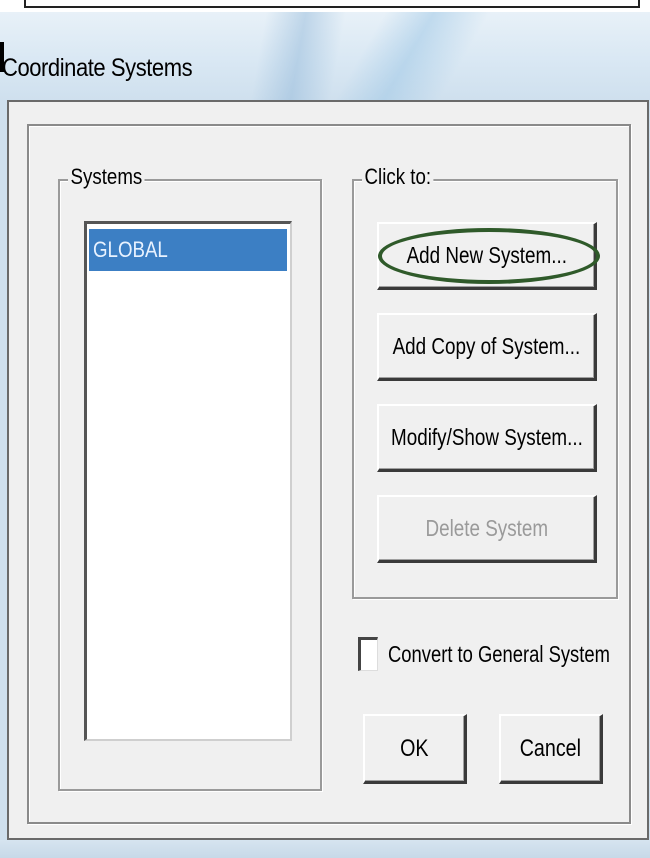 This screenshot has width=650, height=858. I want to click on ok-label: OK, so click(414, 748).